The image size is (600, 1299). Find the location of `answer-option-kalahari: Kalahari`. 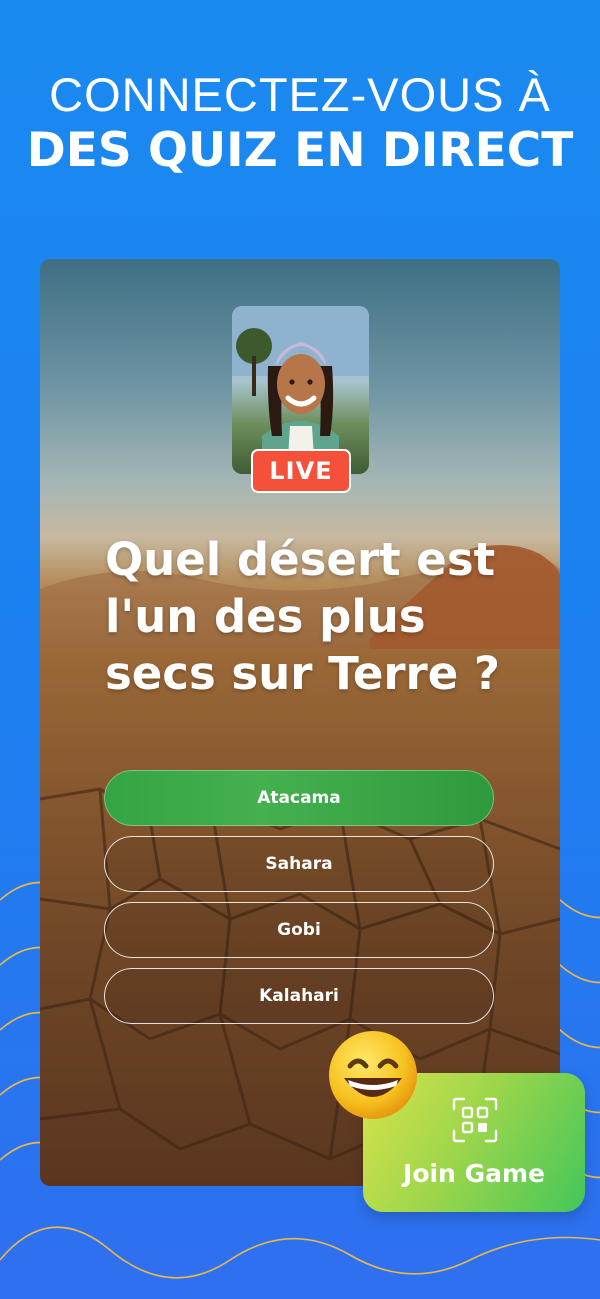

answer-option-kalahari: Kalahari is located at coordinates (299, 996).